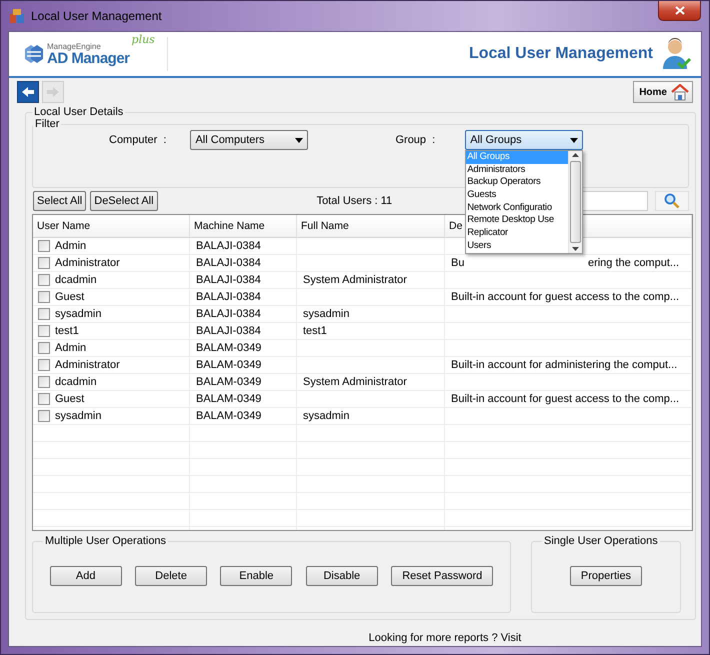 Image resolution: width=710 pixels, height=655 pixels. I want to click on page-title: Local User Management, so click(560, 54).